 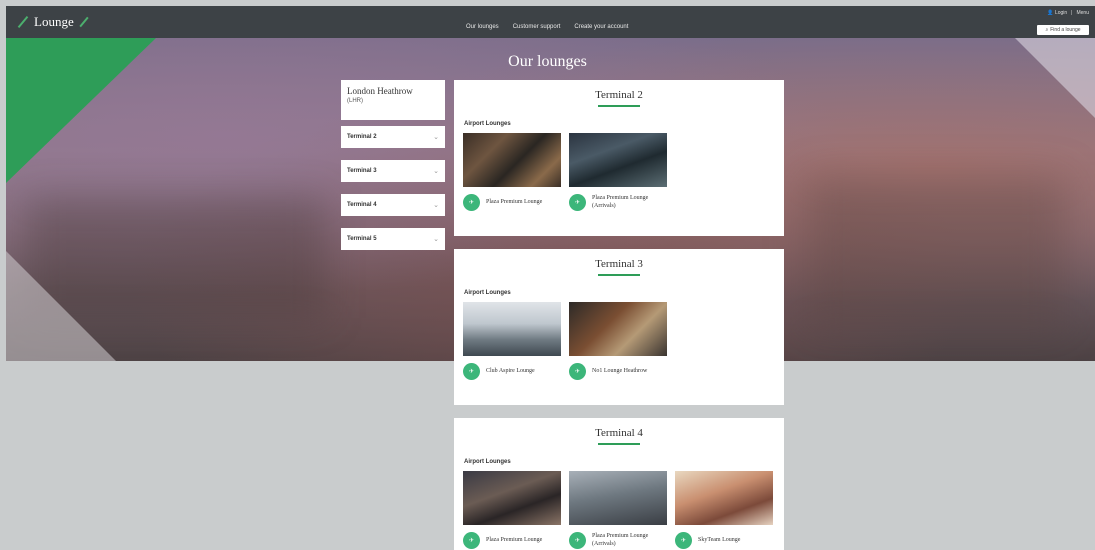 What do you see at coordinates (53, 22) in the screenshot?
I see `site-logo: Lounge` at bounding box center [53, 22].